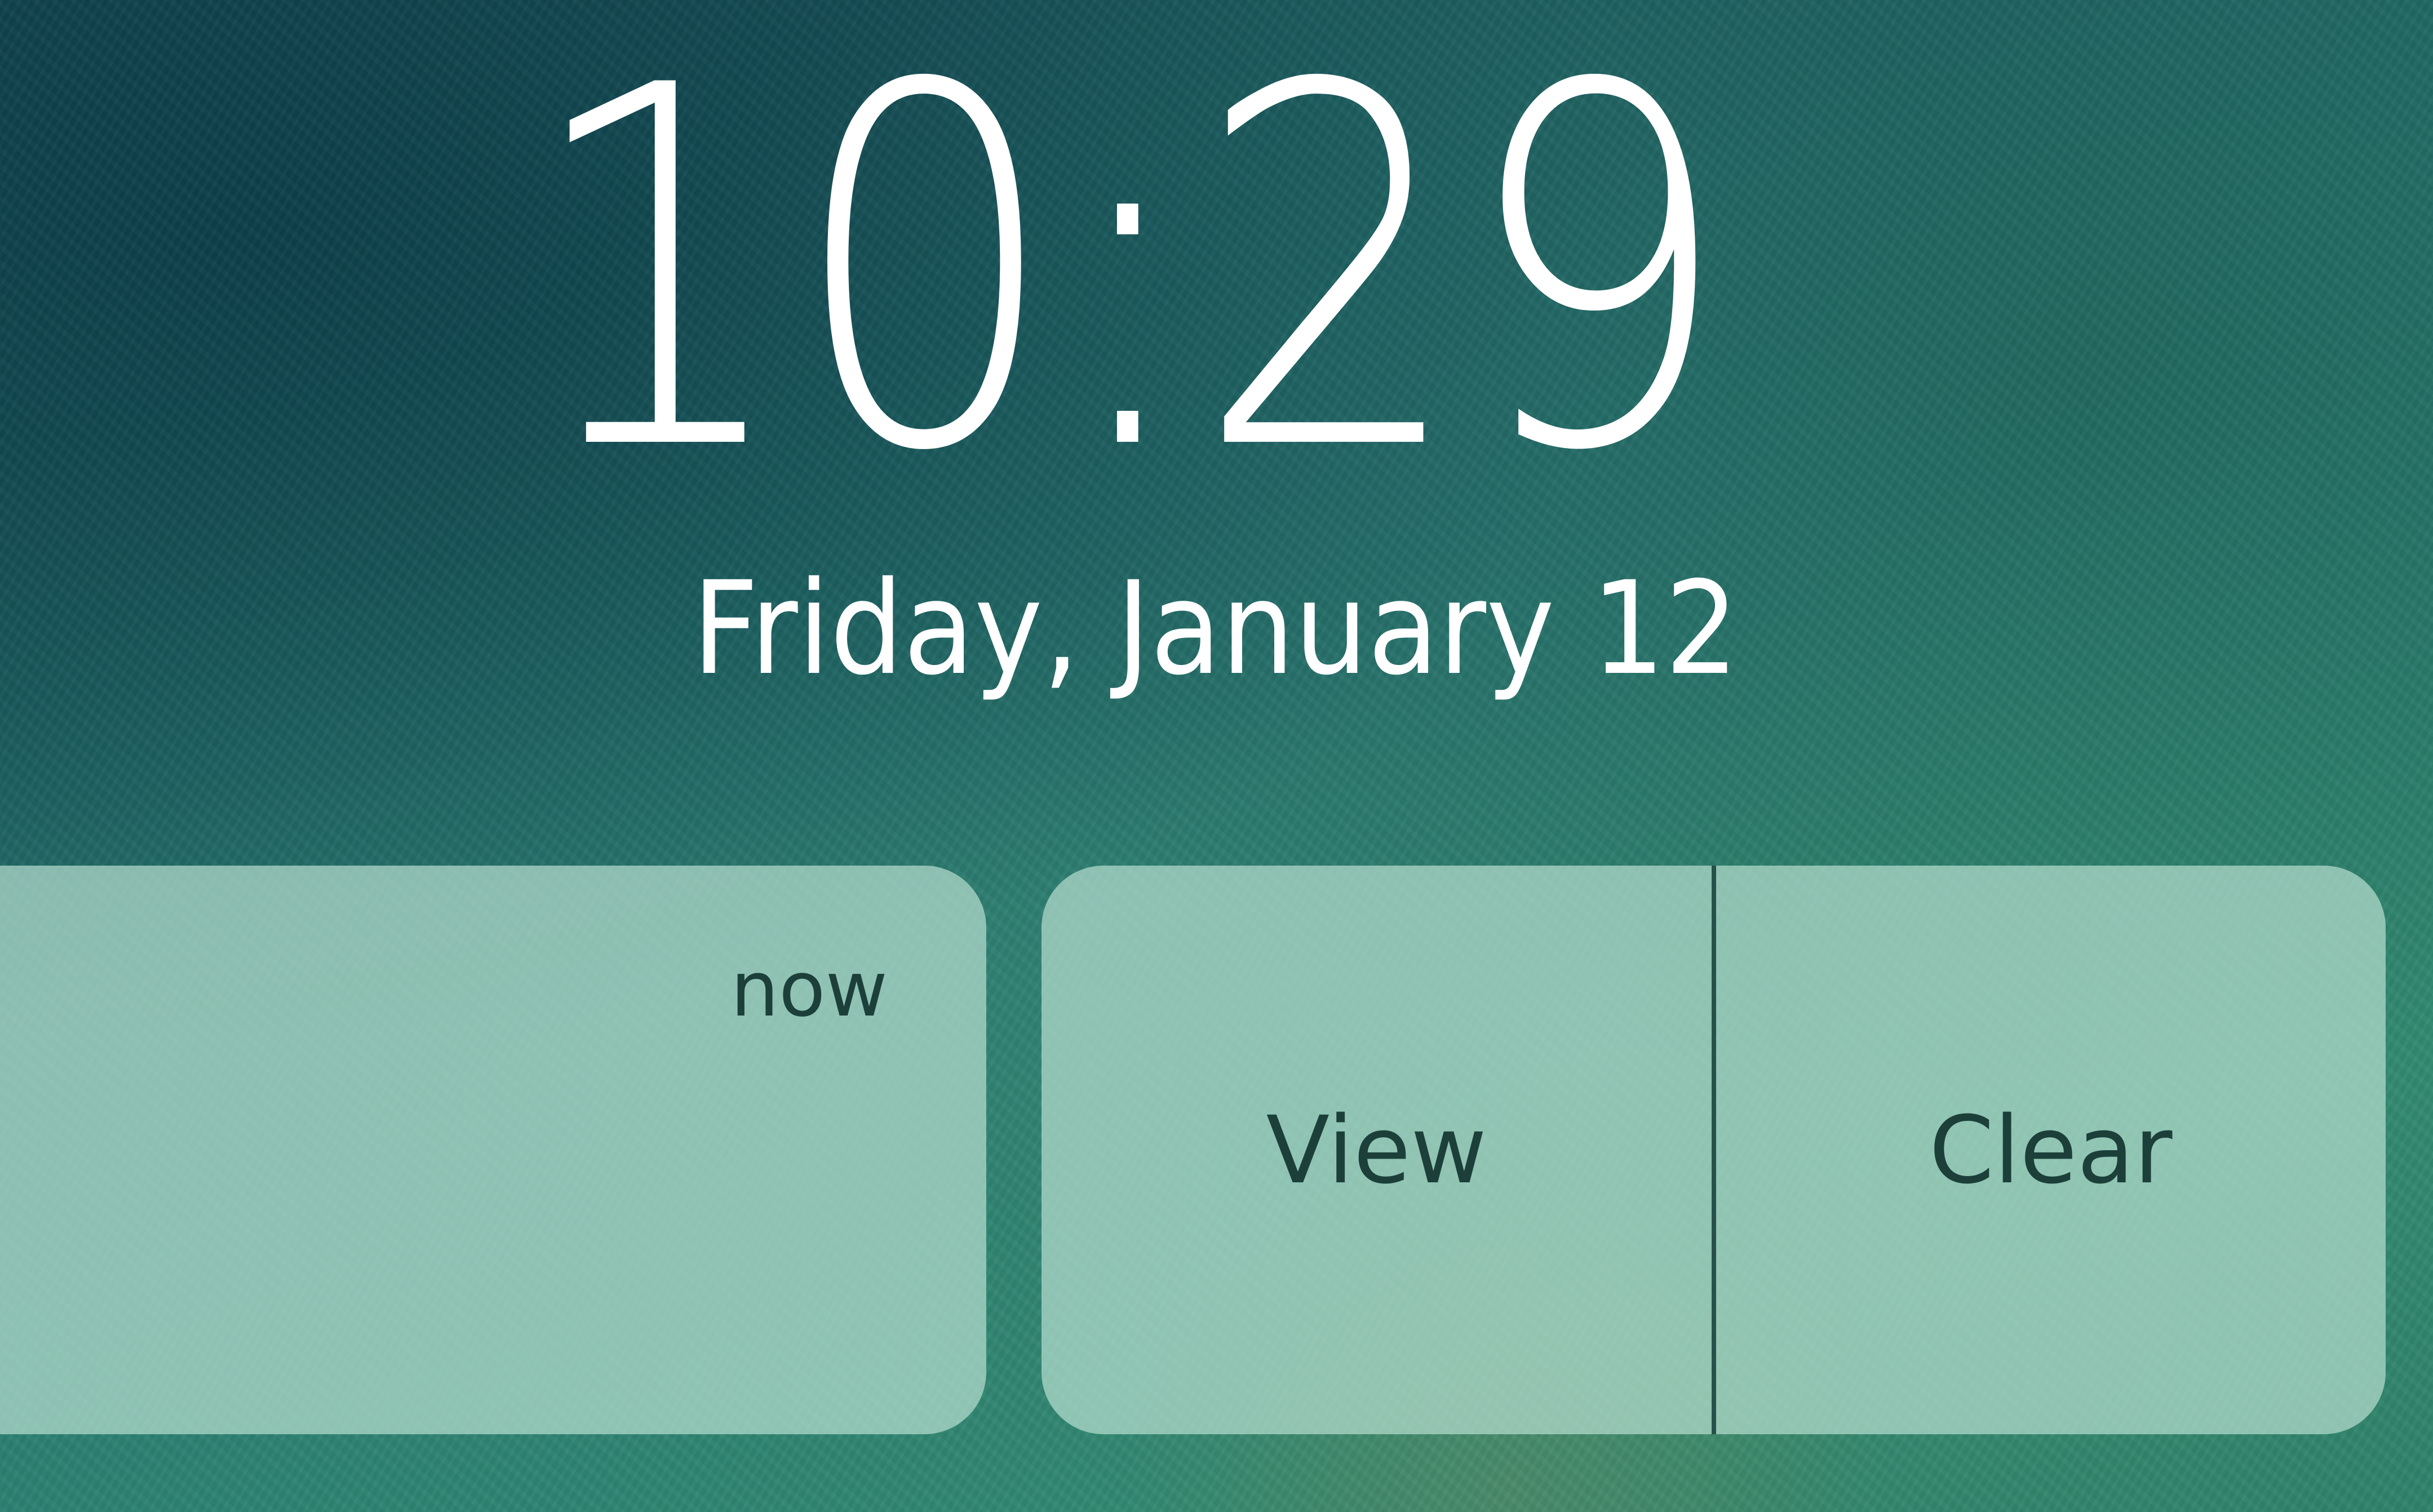 This screenshot has width=2433, height=1512. What do you see at coordinates (1377, 1150) in the screenshot?
I see `view-button: View` at bounding box center [1377, 1150].